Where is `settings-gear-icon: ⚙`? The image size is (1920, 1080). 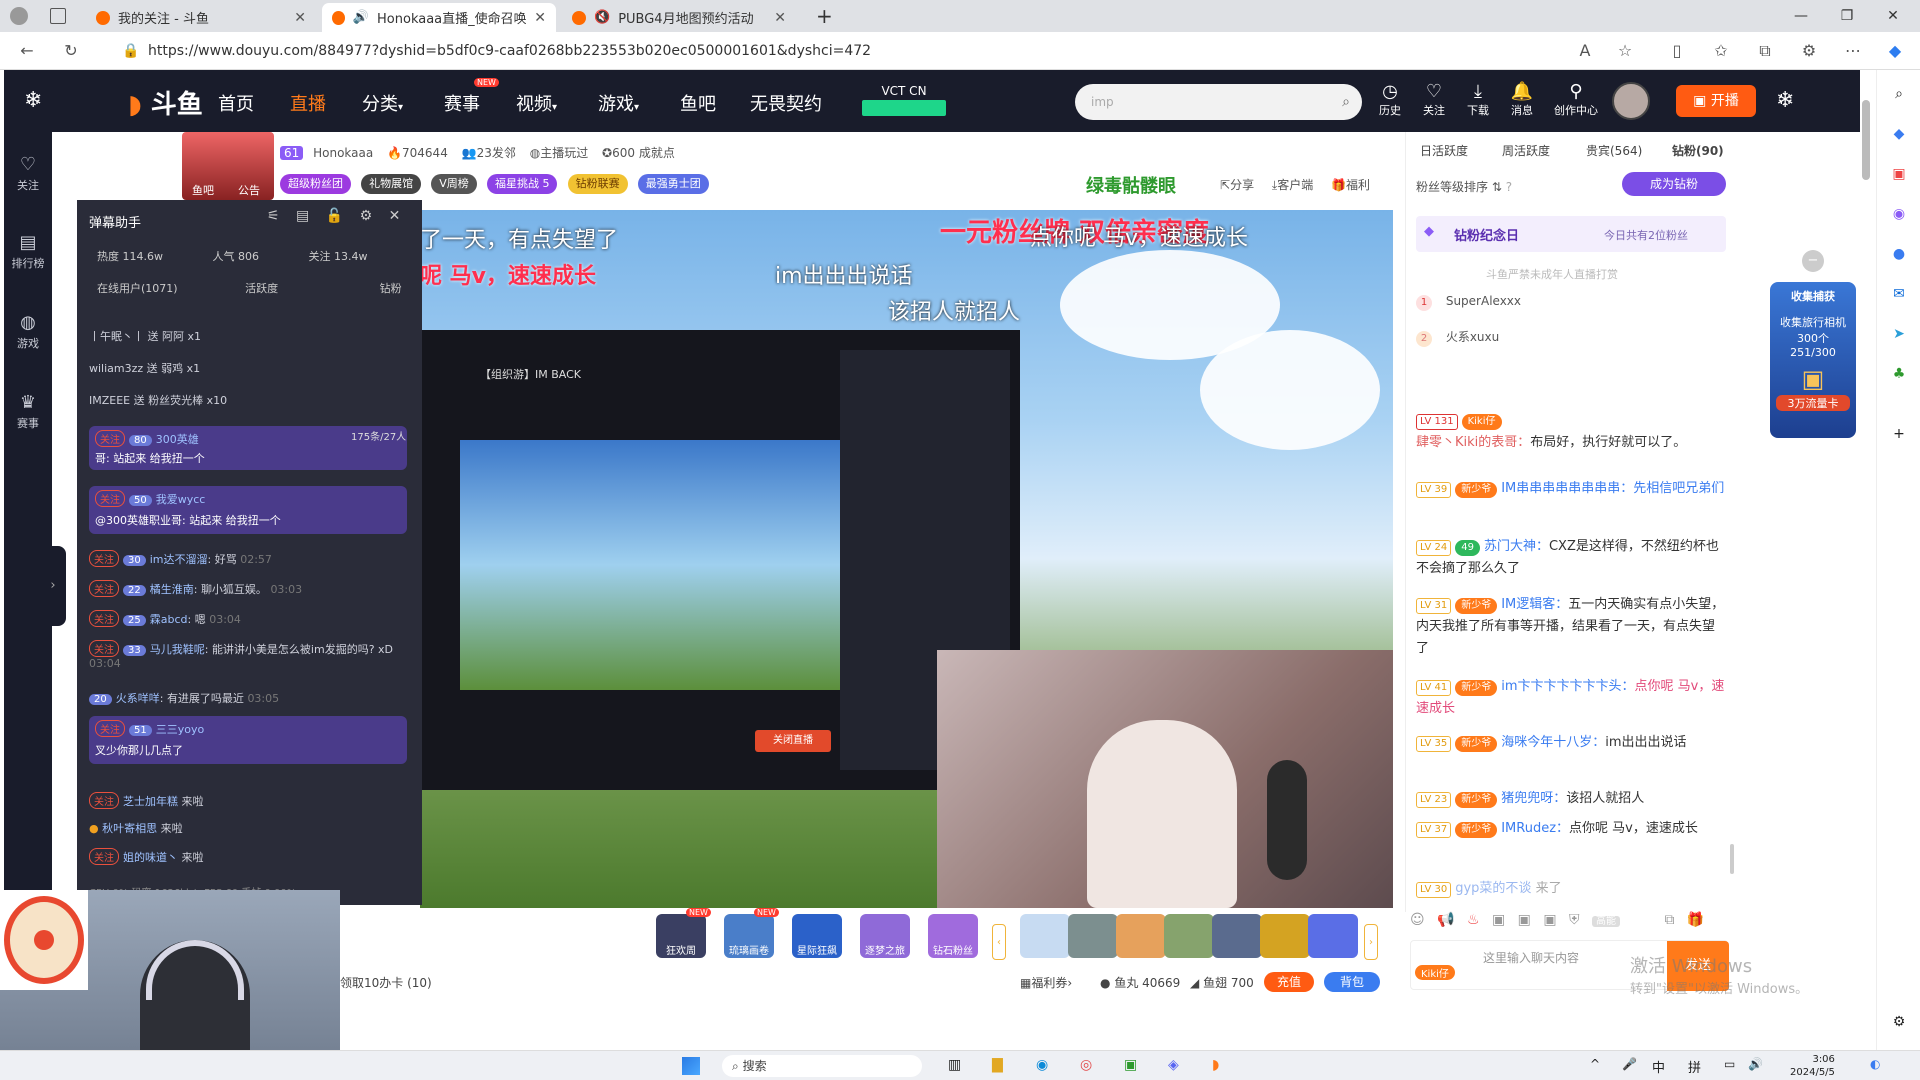
settings-gear-icon: ⚙ is located at coordinates (1899, 1024).